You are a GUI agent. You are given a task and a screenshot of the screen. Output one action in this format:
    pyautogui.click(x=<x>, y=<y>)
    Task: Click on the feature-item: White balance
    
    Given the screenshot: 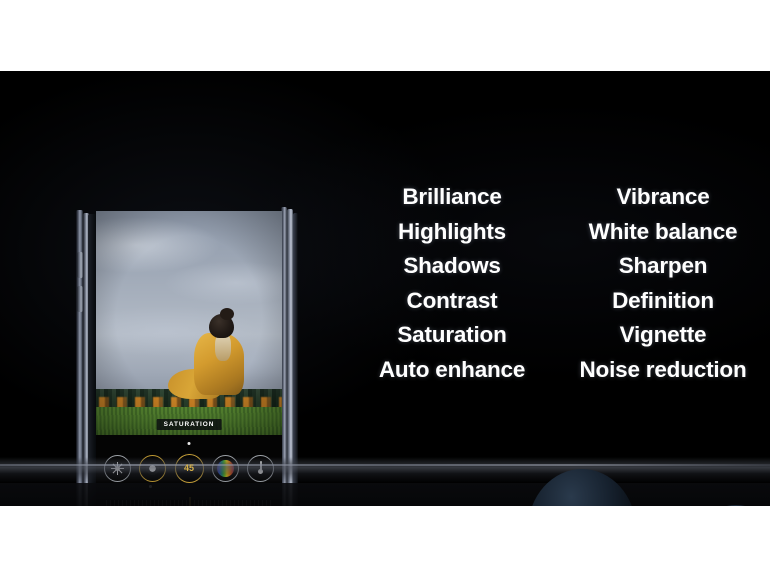 What is the action you would take?
    pyautogui.click(x=663, y=231)
    